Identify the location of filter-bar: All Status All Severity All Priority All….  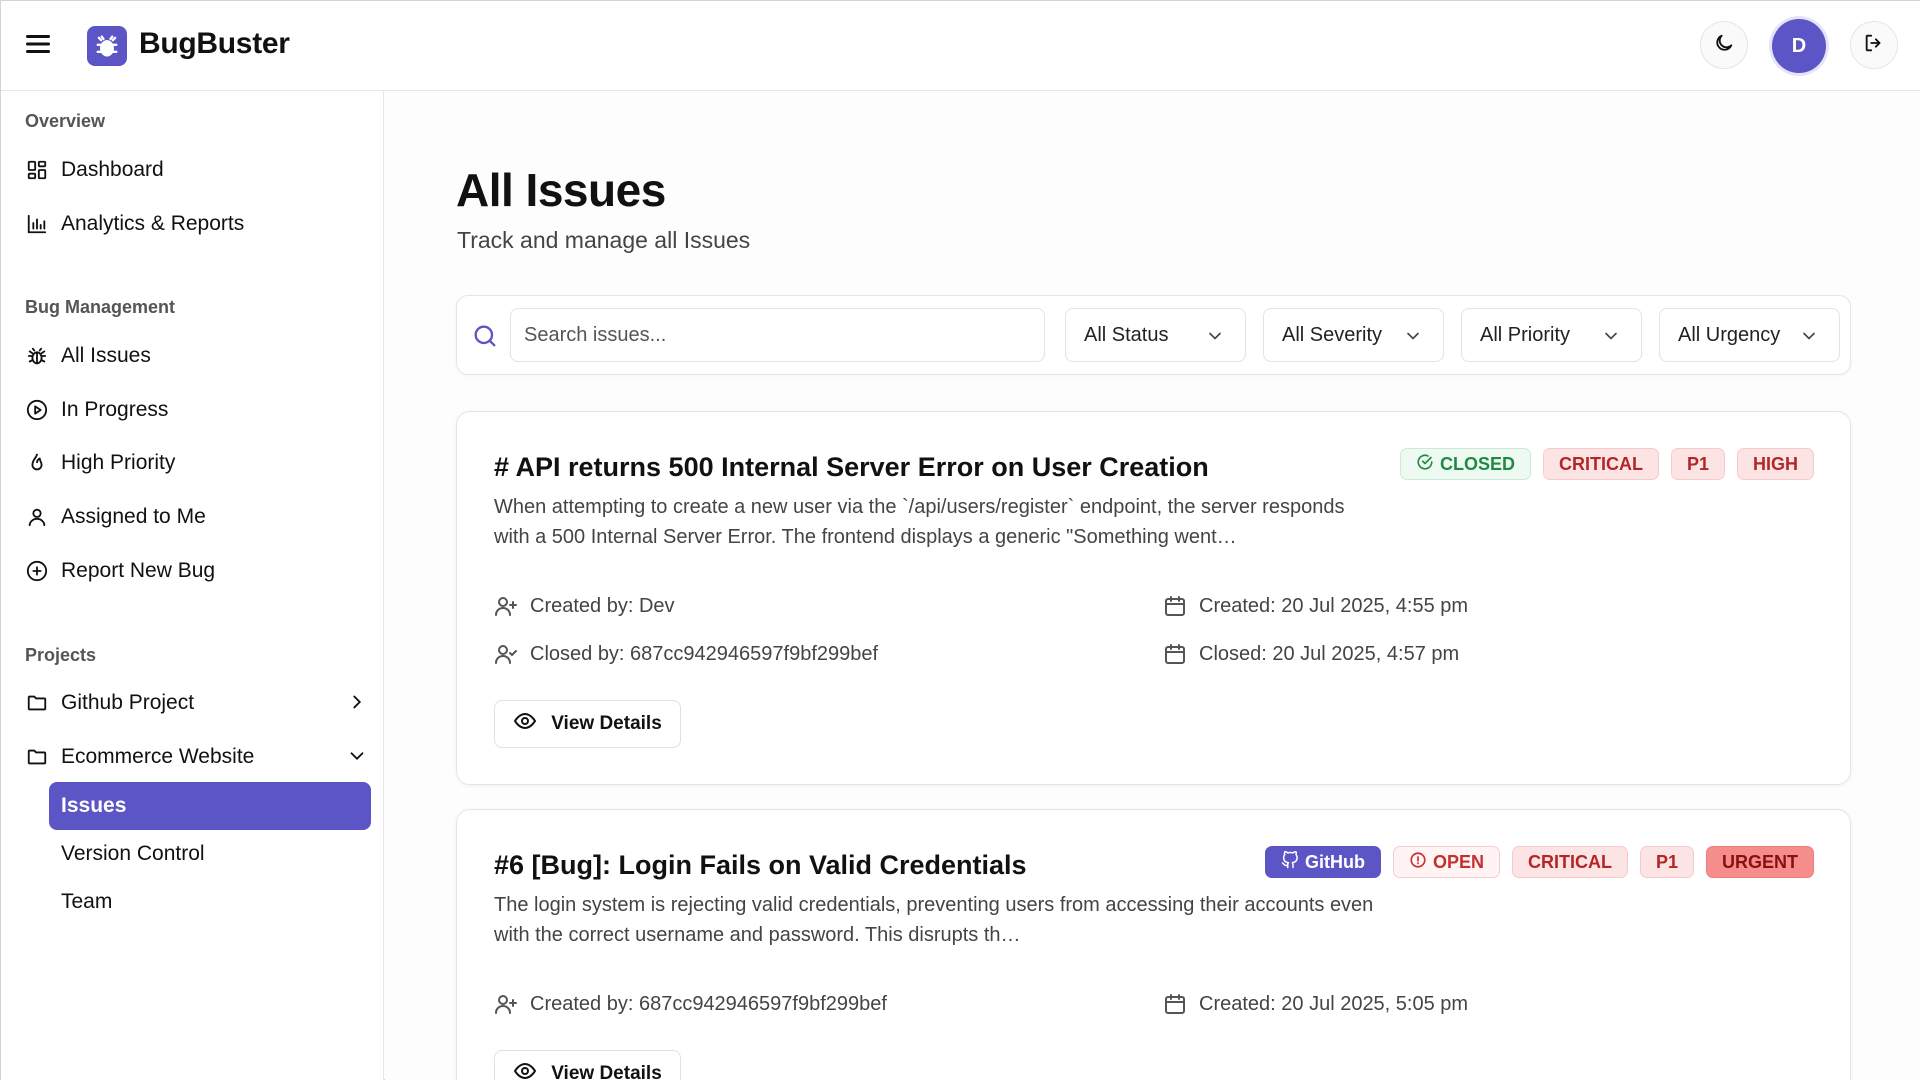
(1153, 335).